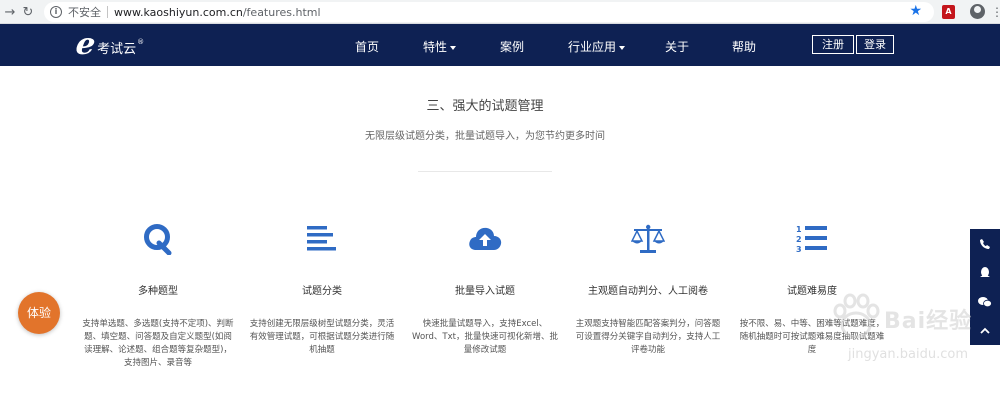  What do you see at coordinates (322, 239) in the screenshot?
I see `align-left-icon` at bounding box center [322, 239].